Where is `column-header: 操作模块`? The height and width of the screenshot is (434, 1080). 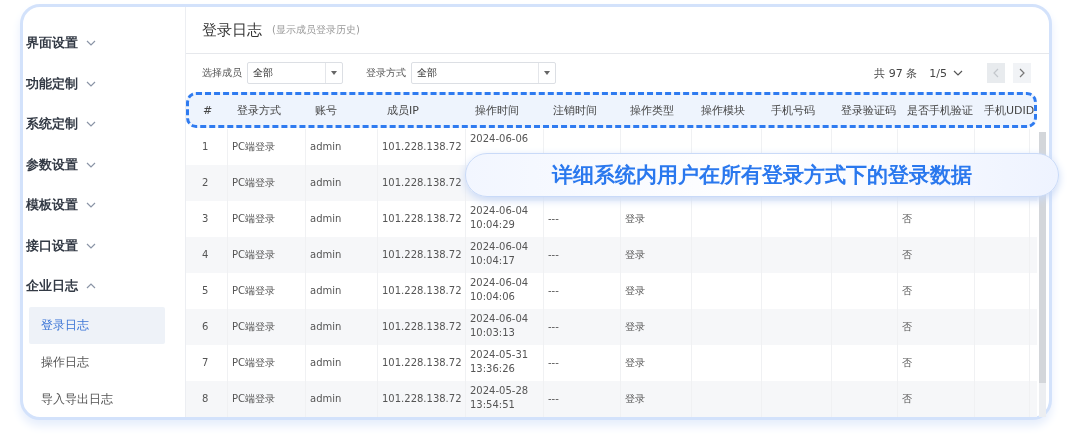 column-header: 操作模块 is located at coordinates (730, 110).